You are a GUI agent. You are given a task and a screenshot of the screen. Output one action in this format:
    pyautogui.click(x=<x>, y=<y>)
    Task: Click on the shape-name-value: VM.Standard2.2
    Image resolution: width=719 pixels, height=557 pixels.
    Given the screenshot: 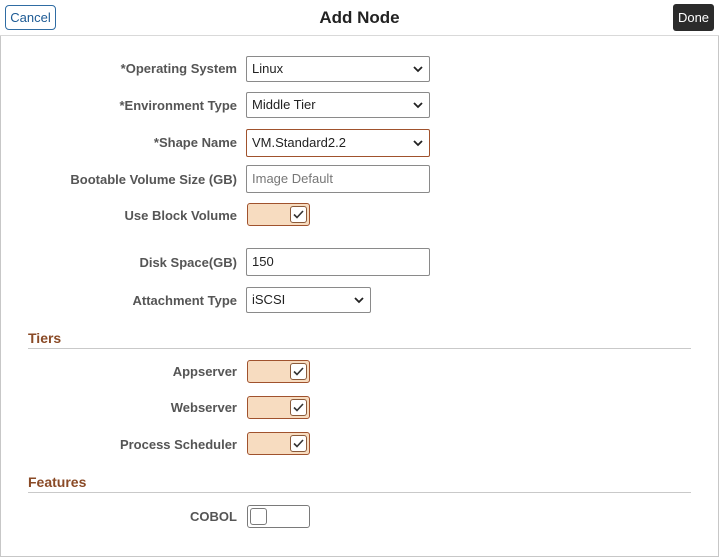 What is the action you would take?
    pyautogui.click(x=299, y=142)
    